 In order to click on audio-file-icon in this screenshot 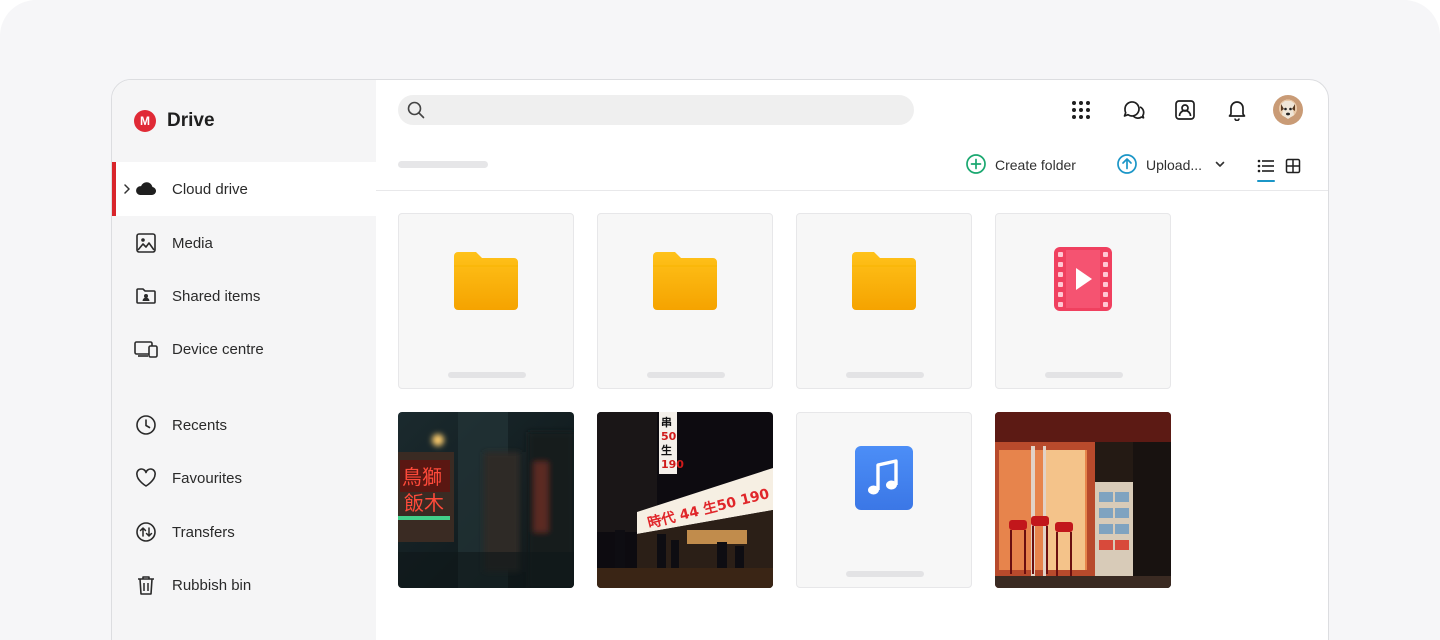, I will do `click(884, 480)`.